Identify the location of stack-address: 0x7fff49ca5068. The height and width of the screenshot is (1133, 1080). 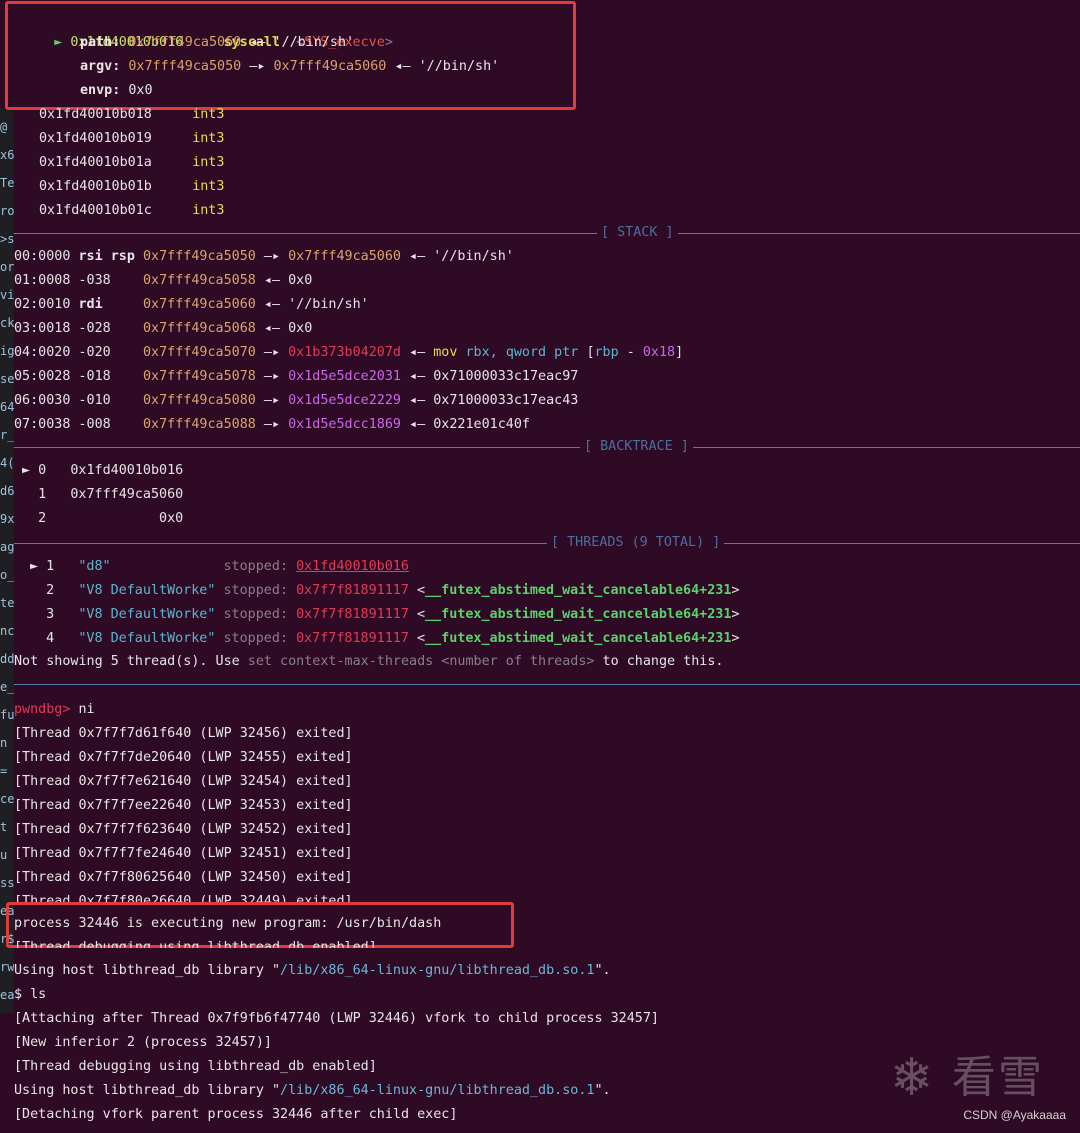
(199, 328).